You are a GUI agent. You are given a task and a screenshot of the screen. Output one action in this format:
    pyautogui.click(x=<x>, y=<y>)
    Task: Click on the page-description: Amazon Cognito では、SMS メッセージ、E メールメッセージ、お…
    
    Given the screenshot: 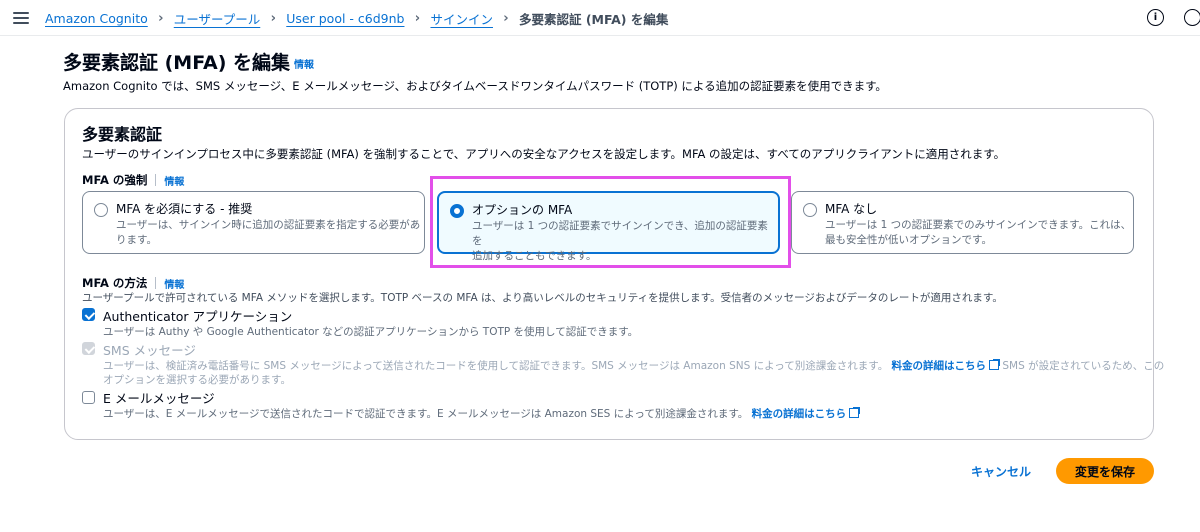 What is the action you would take?
    pyautogui.click(x=475, y=86)
    